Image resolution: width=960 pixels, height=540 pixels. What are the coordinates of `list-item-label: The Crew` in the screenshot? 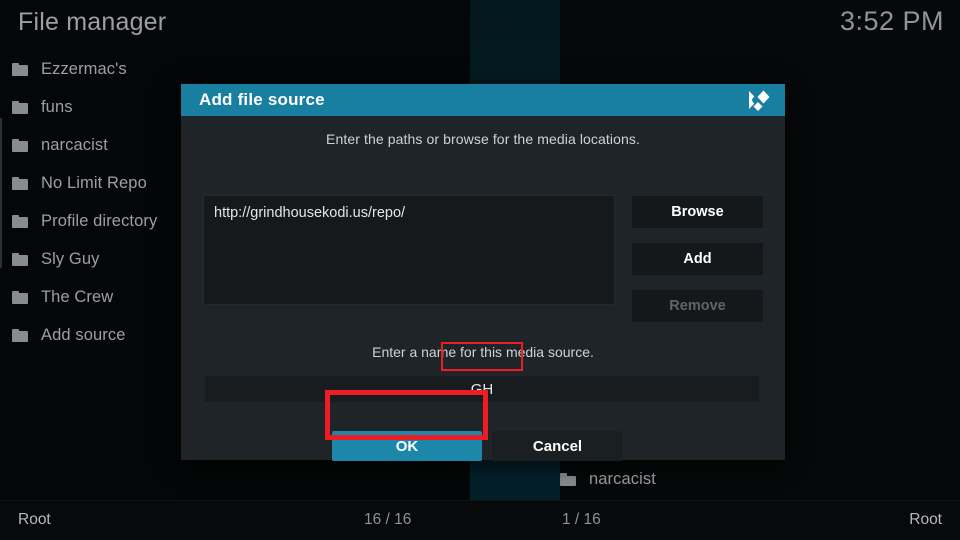 It's located at (77, 296).